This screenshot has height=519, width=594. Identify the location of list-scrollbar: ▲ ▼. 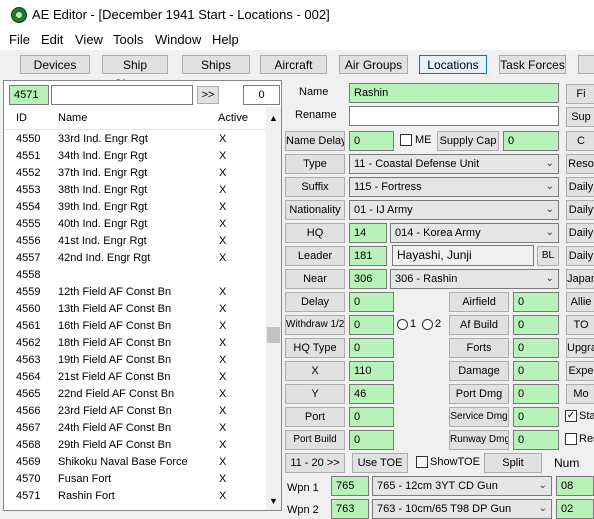
(273, 308).